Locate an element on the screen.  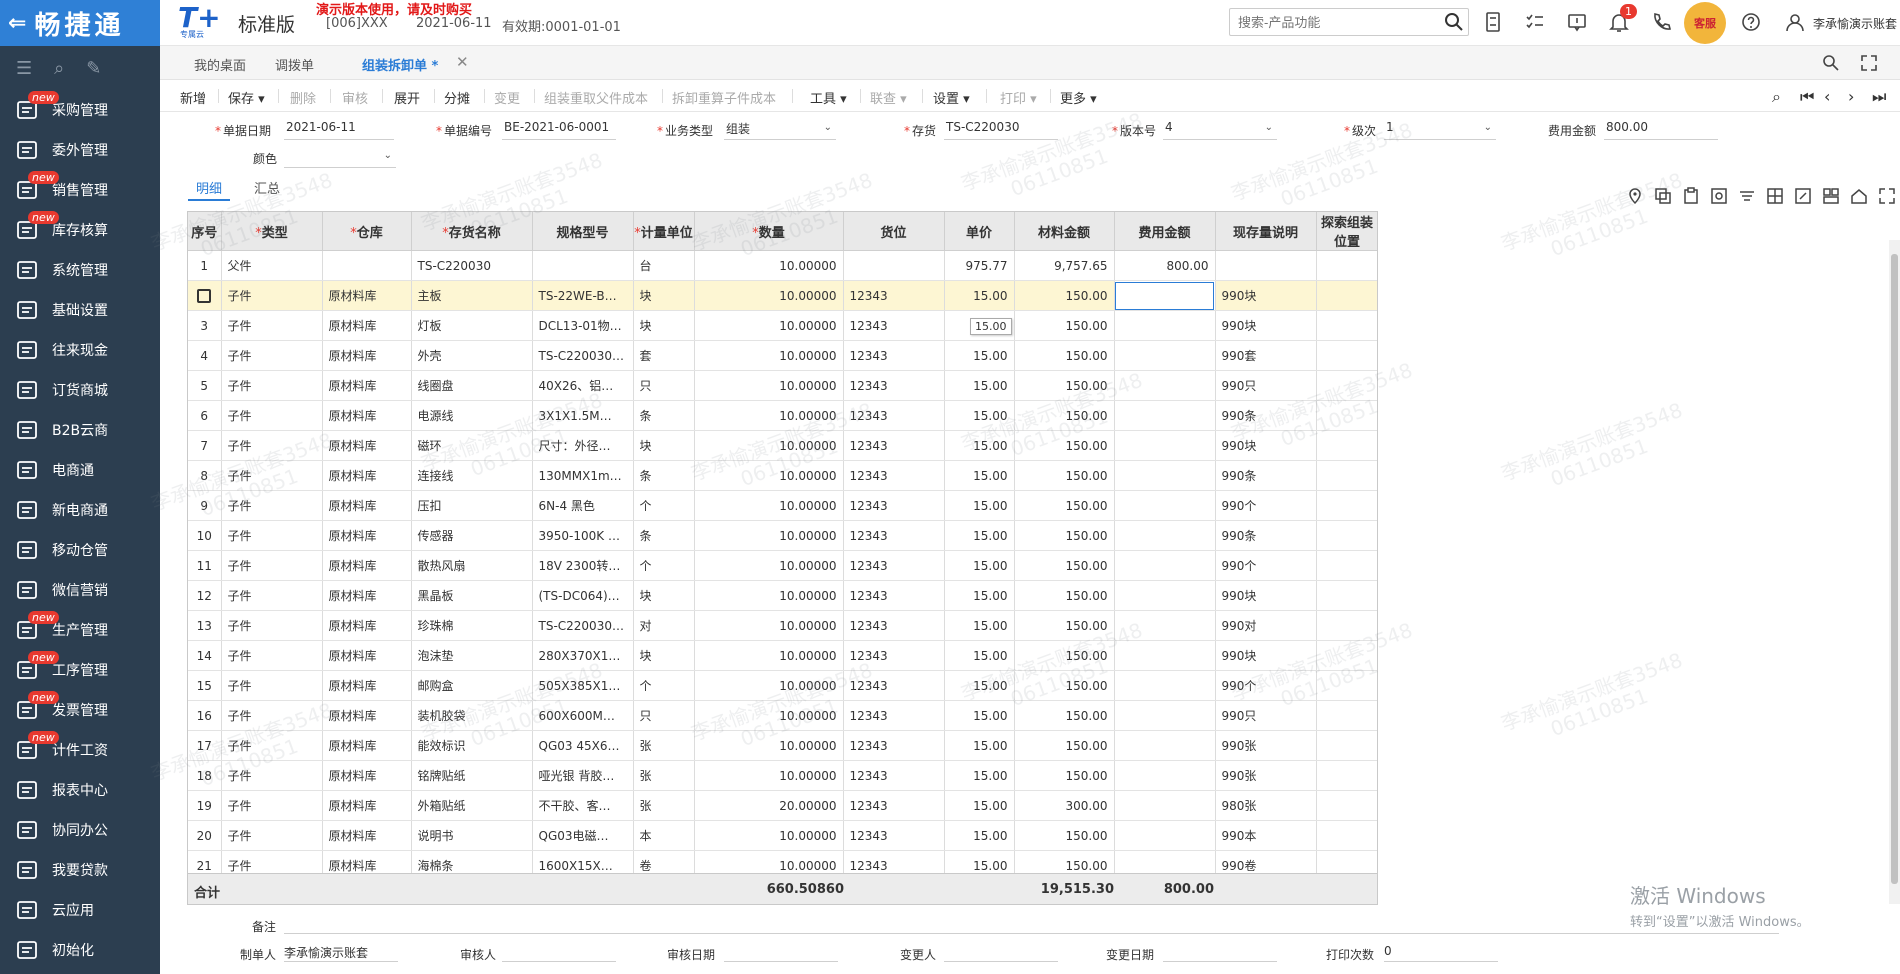
tab-search-icon is located at coordinates (1831, 63).